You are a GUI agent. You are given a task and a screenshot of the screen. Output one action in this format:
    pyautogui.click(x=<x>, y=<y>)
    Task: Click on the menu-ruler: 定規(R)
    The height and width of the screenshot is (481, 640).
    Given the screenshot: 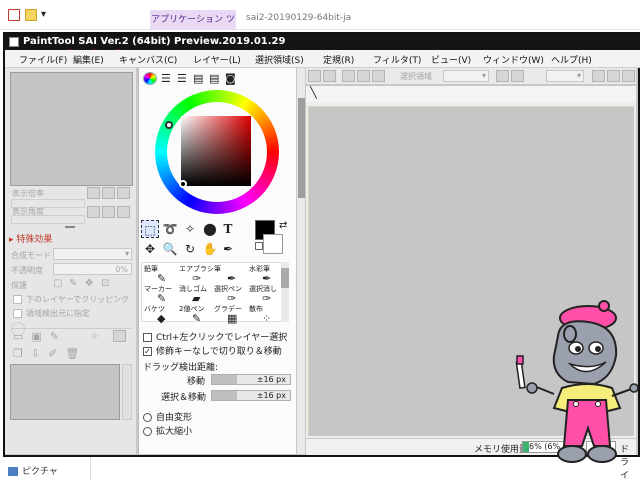 What is the action you would take?
    pyautogui.click(x=338, y=59)
    